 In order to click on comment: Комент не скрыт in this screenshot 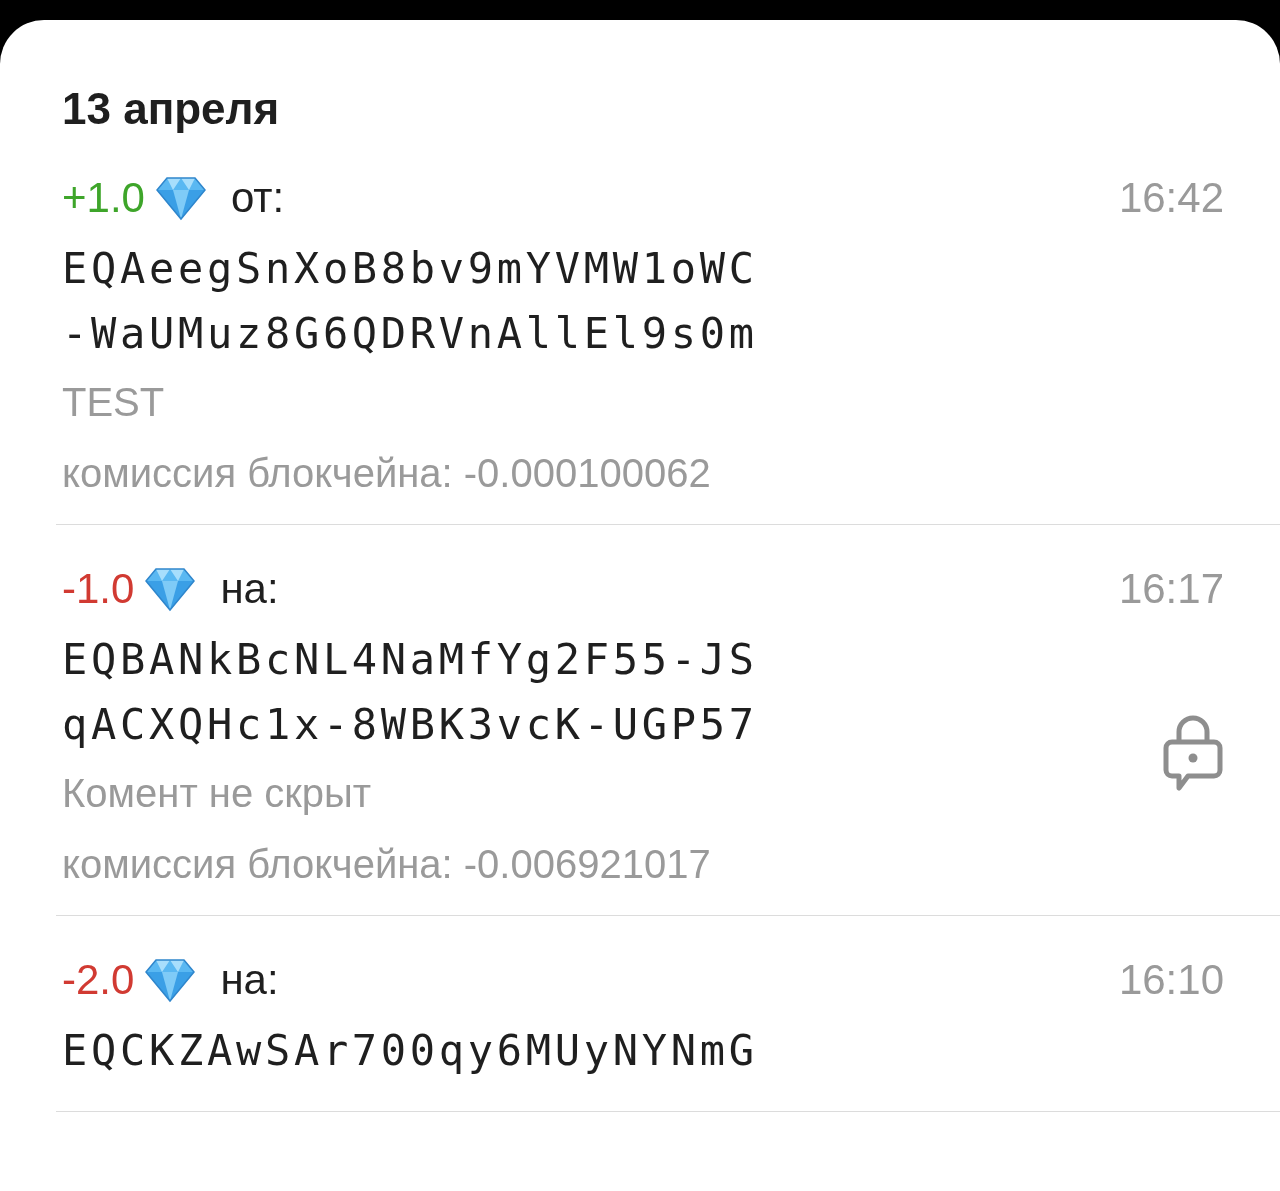, I will do `click(217, 793)`.